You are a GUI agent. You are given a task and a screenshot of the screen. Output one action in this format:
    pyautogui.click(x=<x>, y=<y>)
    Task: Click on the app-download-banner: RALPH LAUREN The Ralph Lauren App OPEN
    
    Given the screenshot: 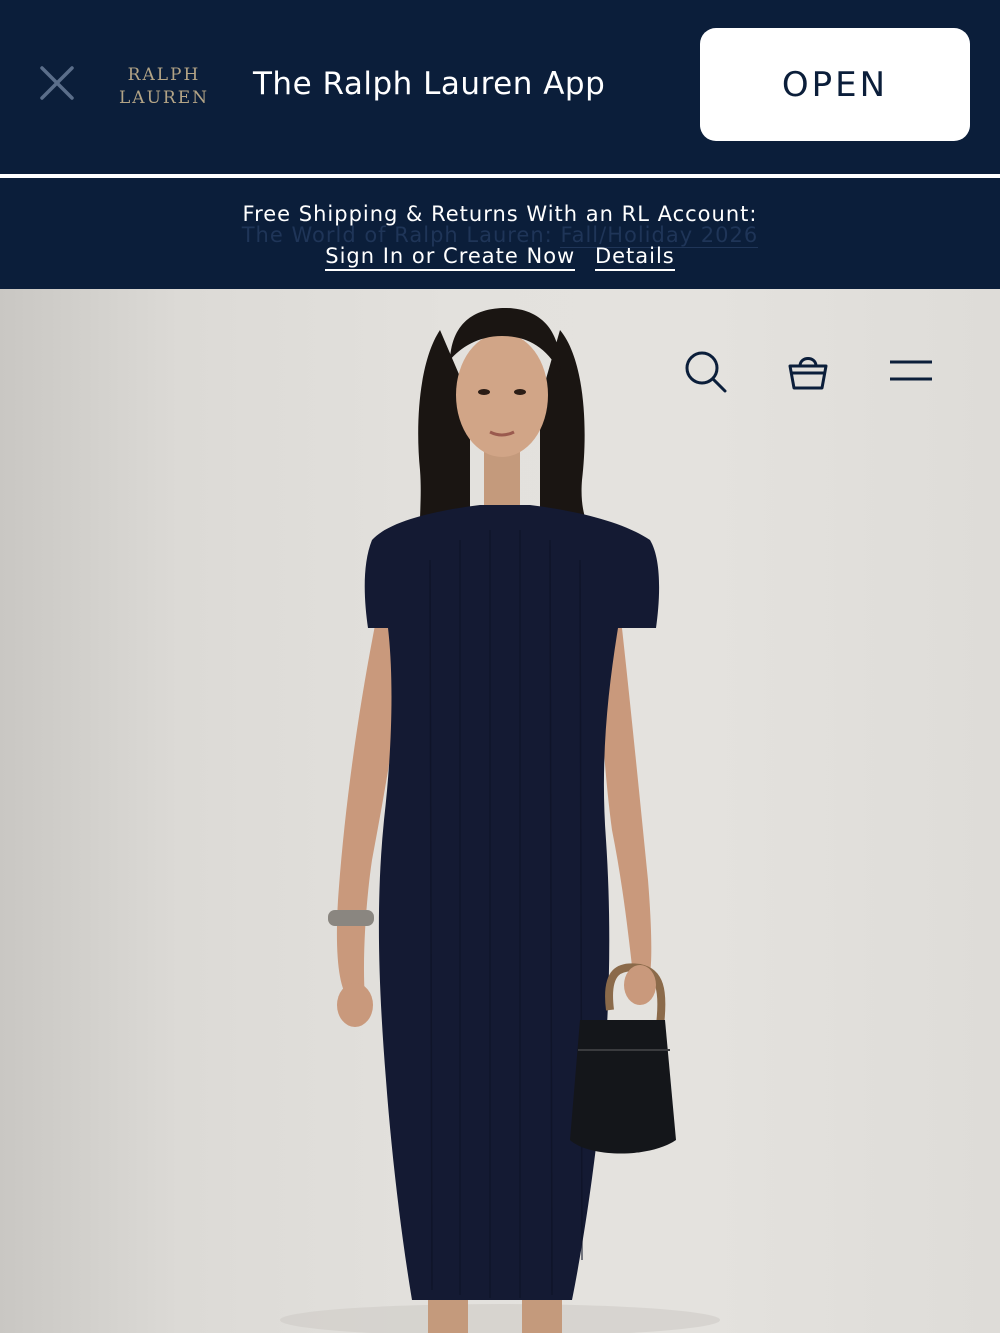 What is the action you would take?
    pyautogui.click(x=500, y=87)
    